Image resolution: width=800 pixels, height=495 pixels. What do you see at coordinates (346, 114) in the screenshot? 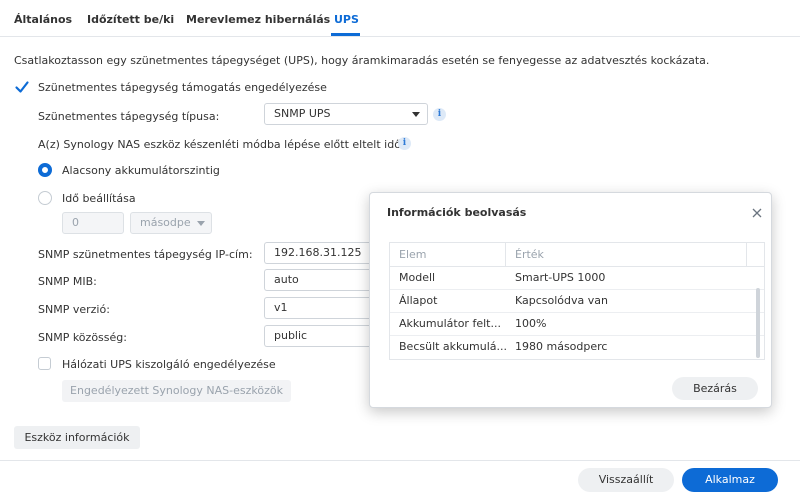
I see `ups-type-select: SNMP UPS` at bounding box center [346, 114].